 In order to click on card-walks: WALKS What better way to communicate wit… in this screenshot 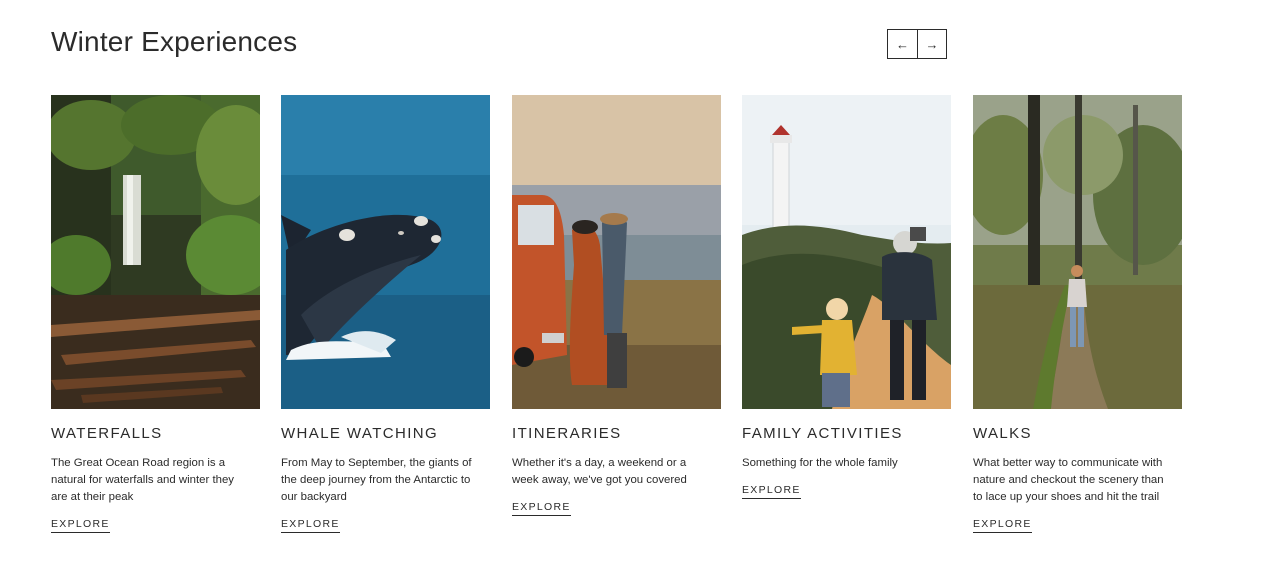, I will do `click(1078, 314)`.